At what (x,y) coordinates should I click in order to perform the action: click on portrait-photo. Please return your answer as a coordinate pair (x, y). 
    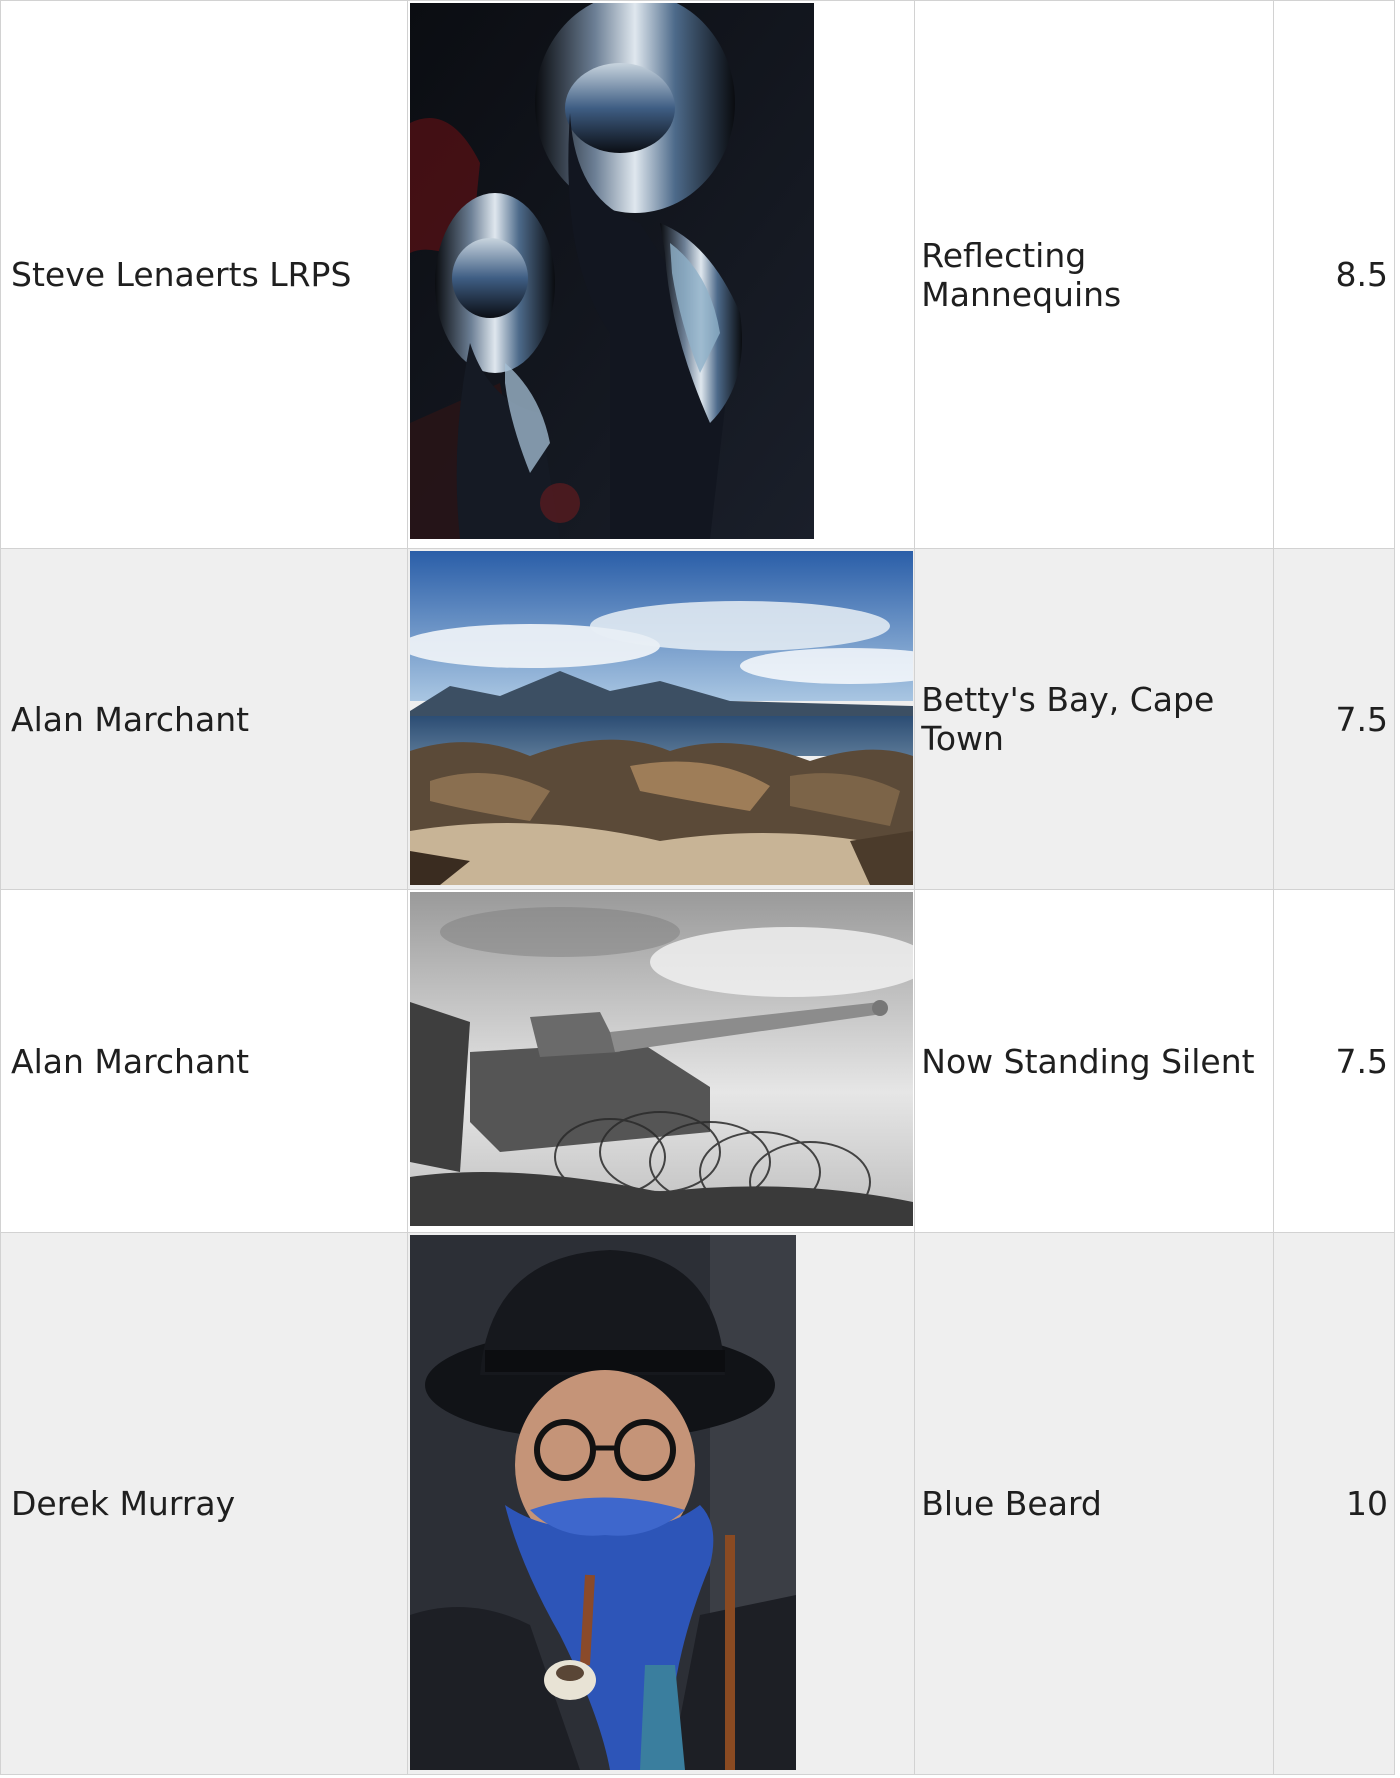
    Looking at the image, I should click on (603, 1502).